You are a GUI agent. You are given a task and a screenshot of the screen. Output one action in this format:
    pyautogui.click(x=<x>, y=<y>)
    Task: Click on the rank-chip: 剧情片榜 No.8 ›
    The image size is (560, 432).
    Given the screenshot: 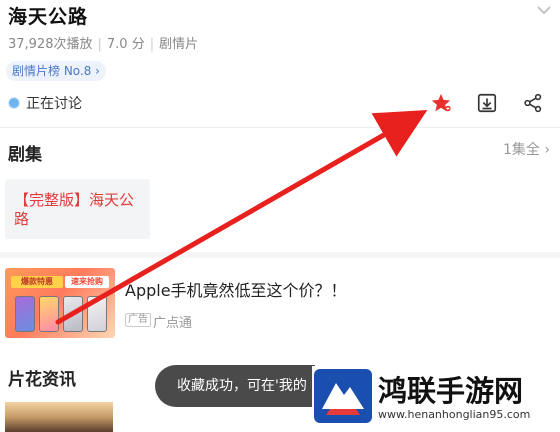 What is the action you would take?
    pyautogui.click(x=56, y=71)
    